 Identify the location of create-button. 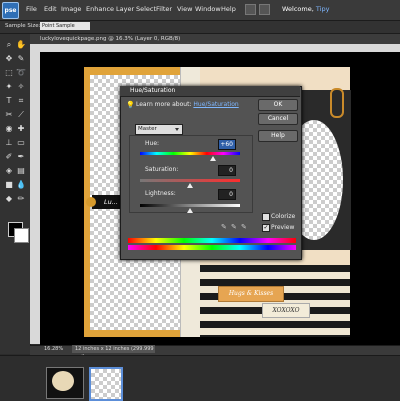
(250, 9).